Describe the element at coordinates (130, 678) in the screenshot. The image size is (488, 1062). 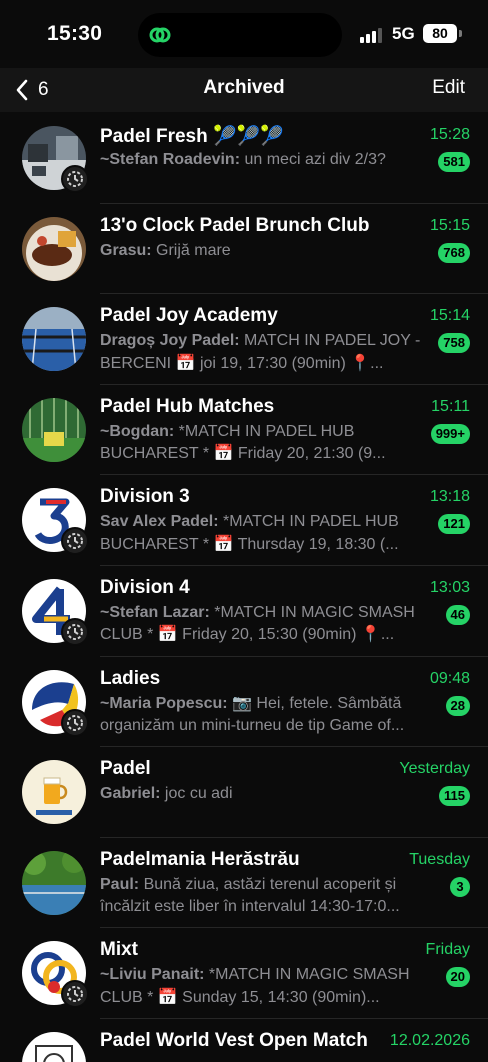
I see `chat-name: Ladies` at that location.